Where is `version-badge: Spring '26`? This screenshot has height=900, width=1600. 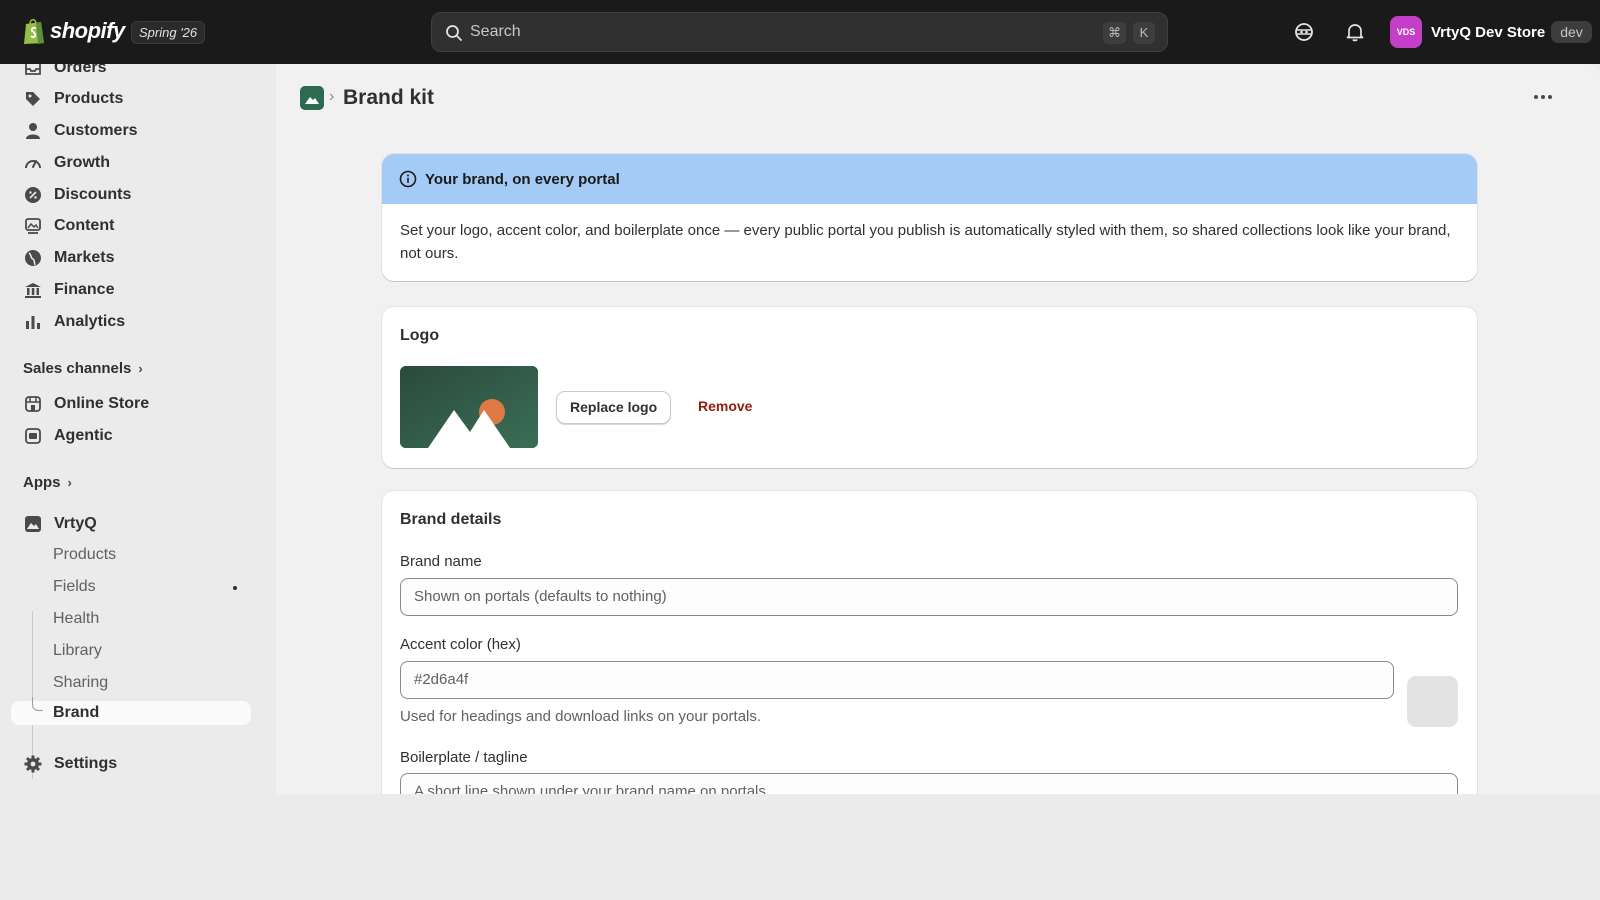
version-badge: Spring '26 is located at coordinates (168, 32).